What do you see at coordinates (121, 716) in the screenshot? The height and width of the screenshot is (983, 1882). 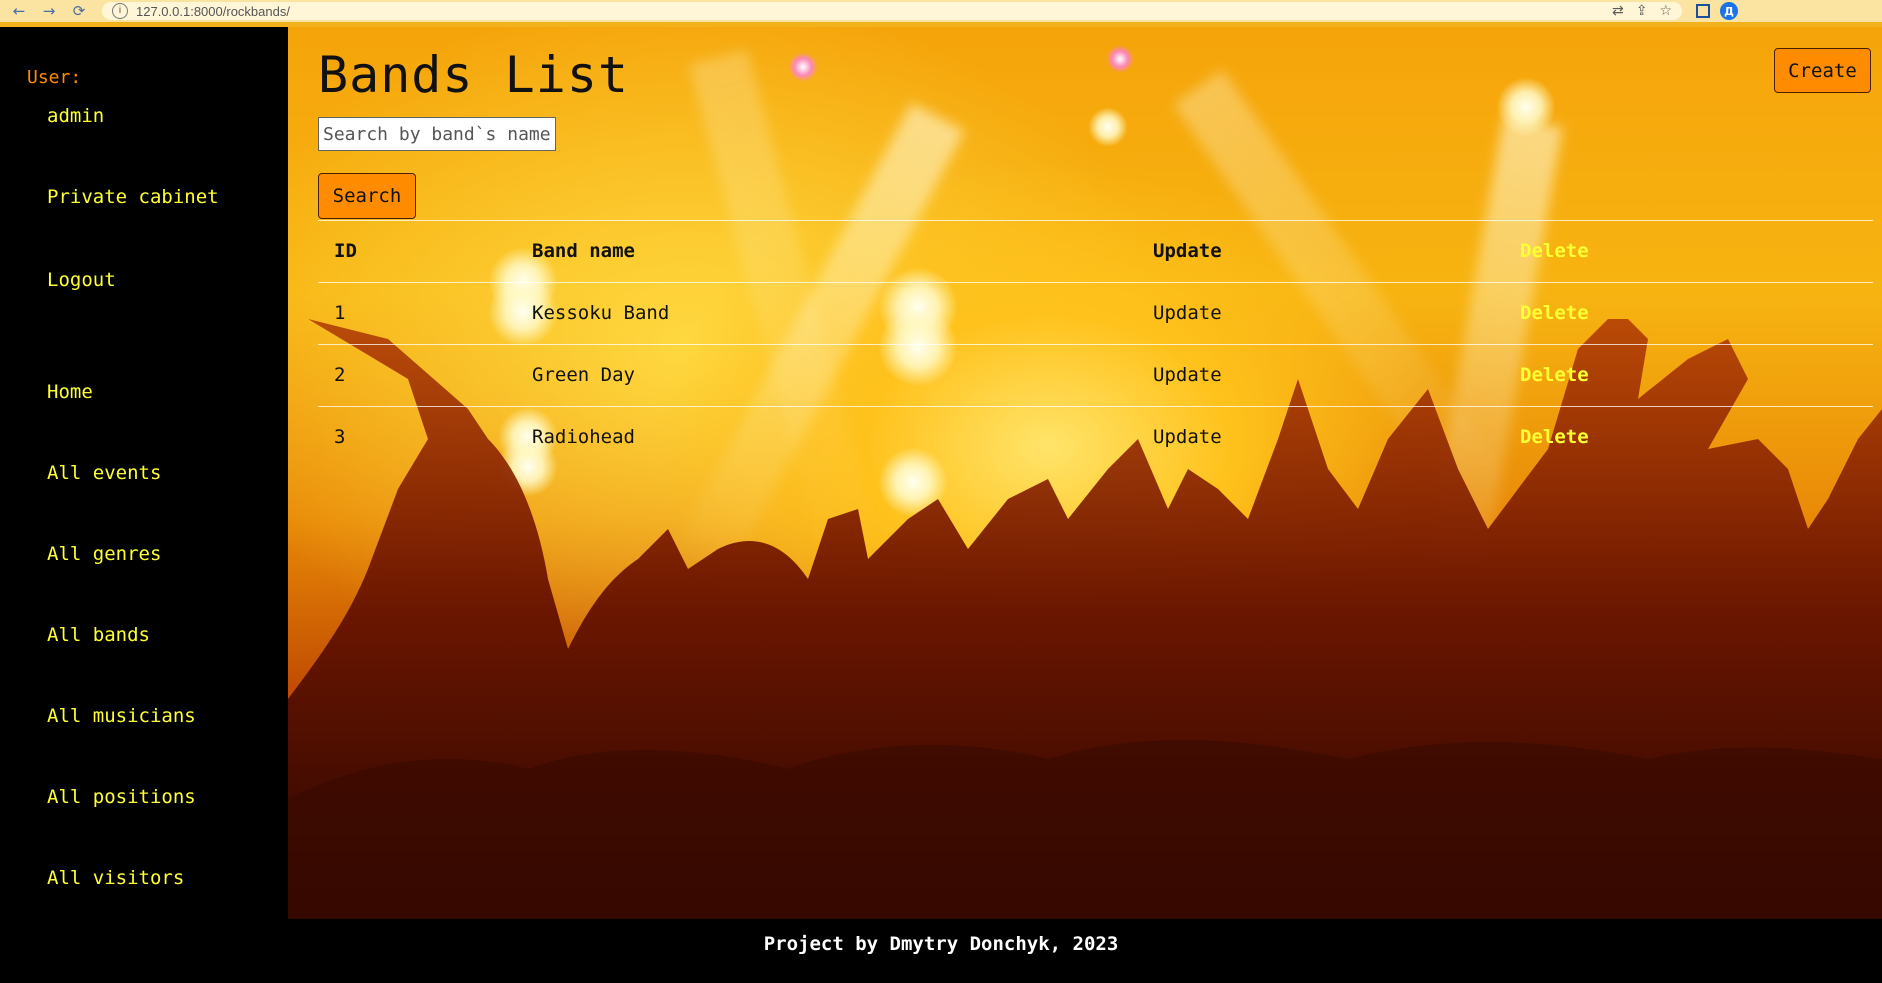 I see `nav-all-musicians: All musicians` at bounding box center [121, 716].